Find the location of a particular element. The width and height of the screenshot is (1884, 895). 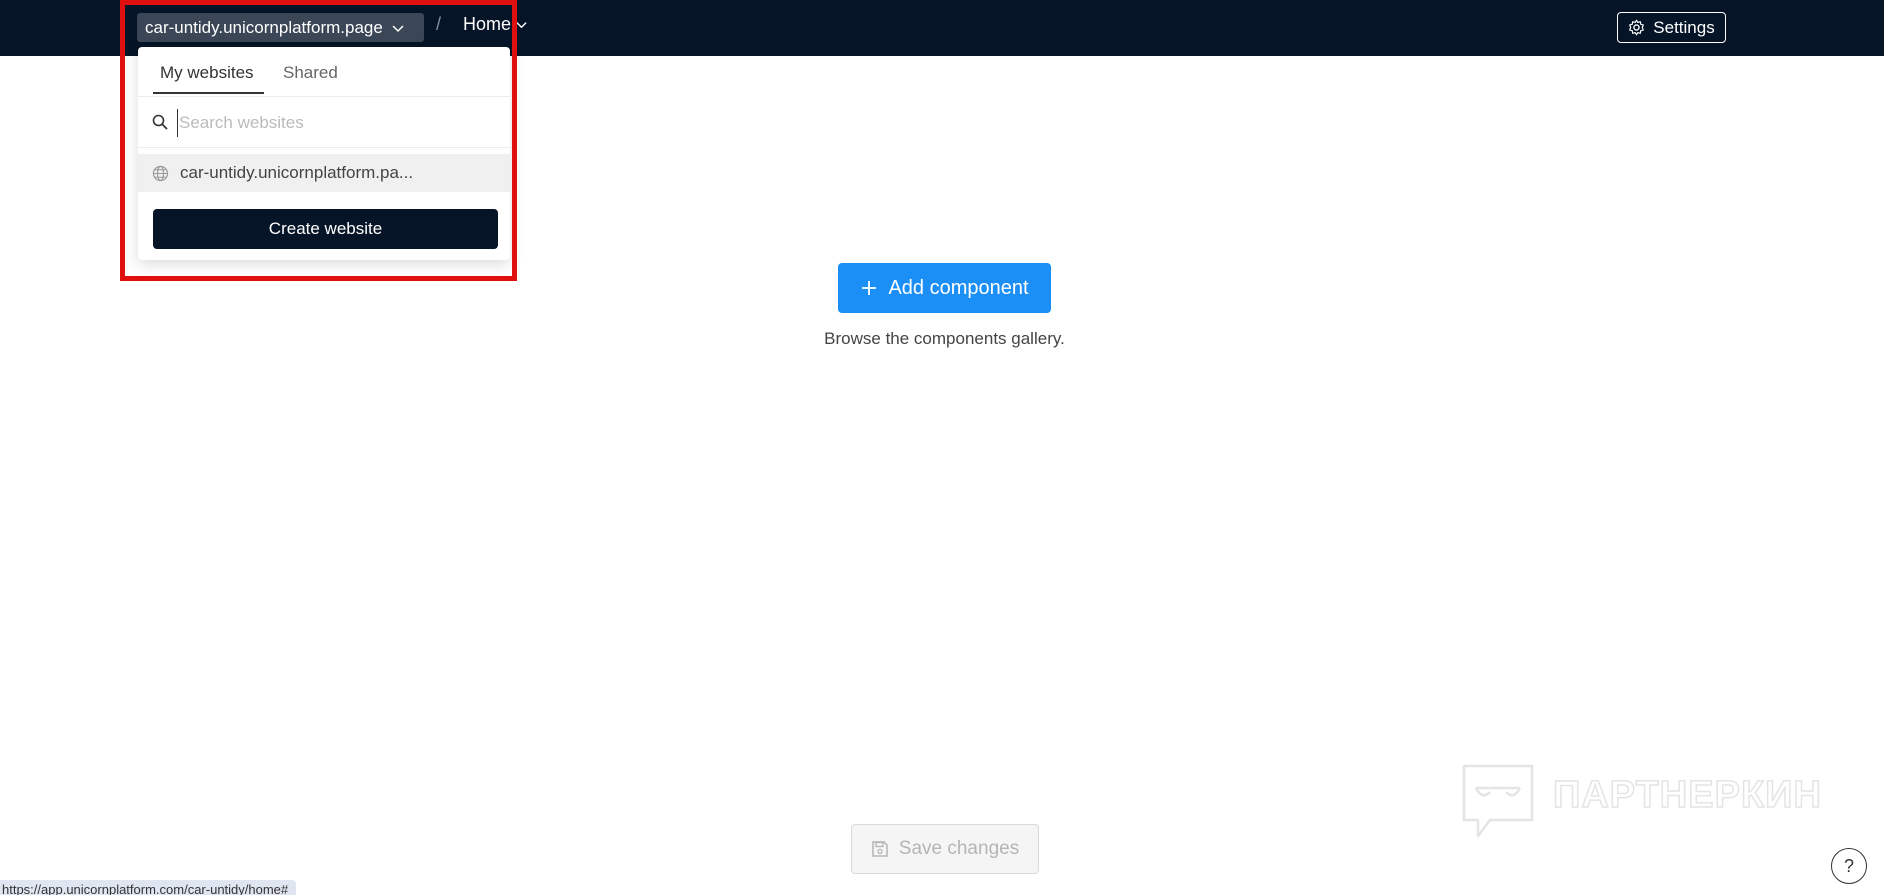

website-selector-label: car-untidy.unicornplatform.page is located at coordinates (264, 27).